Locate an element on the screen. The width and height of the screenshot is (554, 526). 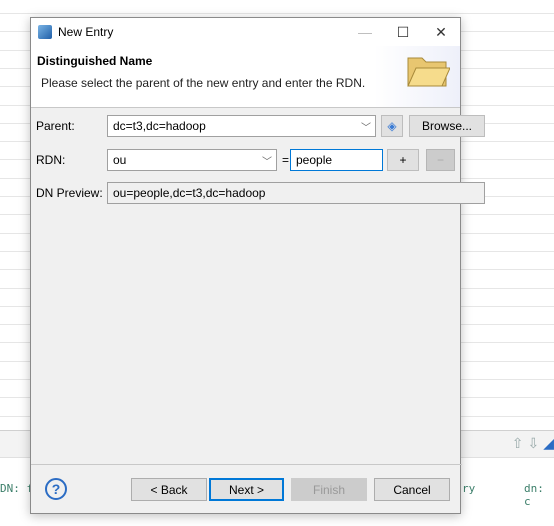
rdn-type-combo: ou ﹀ is located at coordinates (192, 160).